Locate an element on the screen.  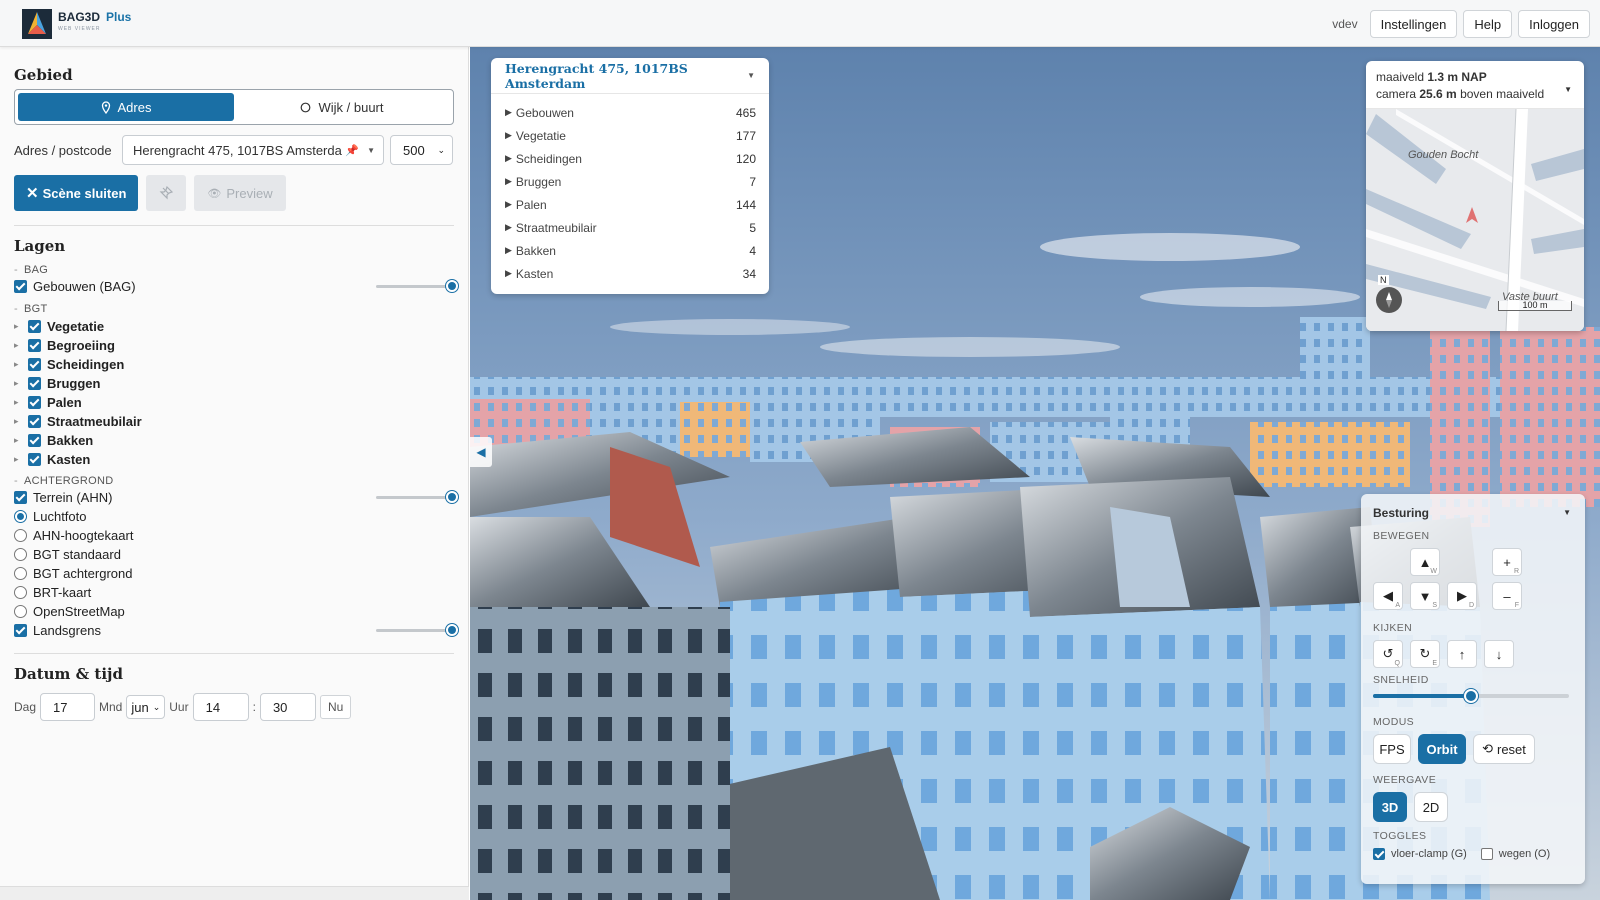
close-scene-button: ✕ Scène sluiten is located at coordinates (76, 193).